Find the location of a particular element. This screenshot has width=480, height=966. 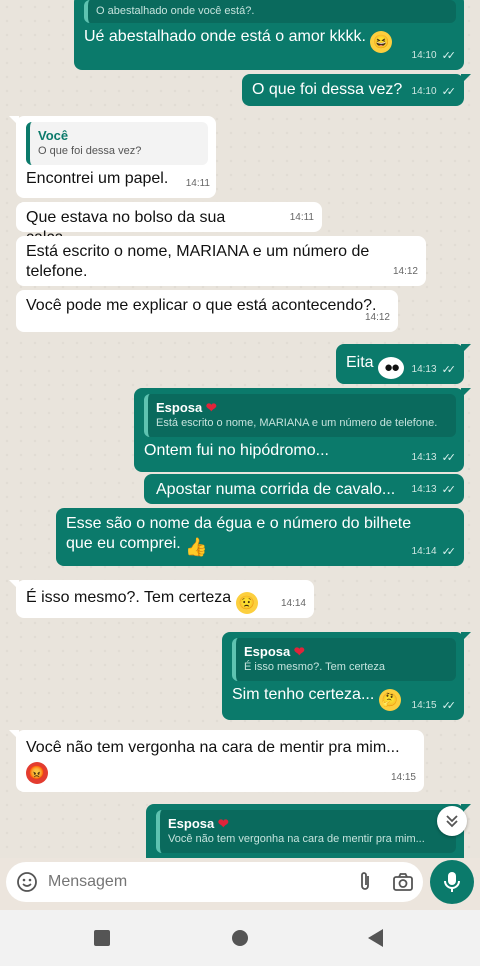

angry-emoji: 😡 is located at coordinates (37, 773).